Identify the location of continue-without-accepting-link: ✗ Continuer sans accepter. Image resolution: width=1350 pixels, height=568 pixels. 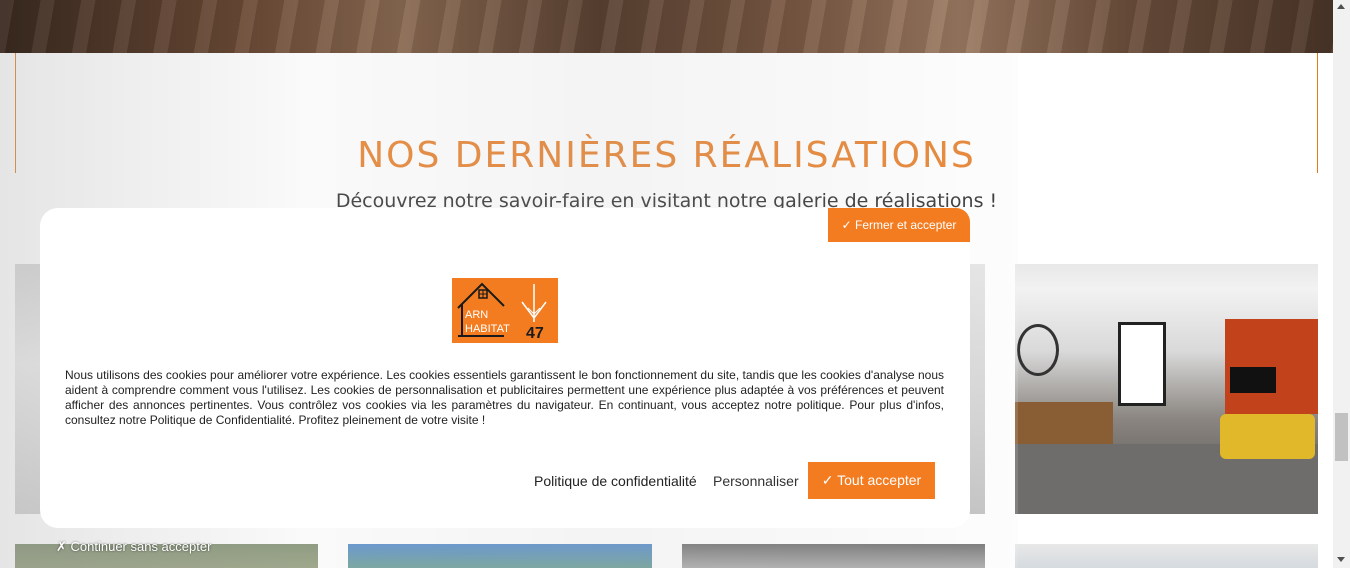
(133, 547).